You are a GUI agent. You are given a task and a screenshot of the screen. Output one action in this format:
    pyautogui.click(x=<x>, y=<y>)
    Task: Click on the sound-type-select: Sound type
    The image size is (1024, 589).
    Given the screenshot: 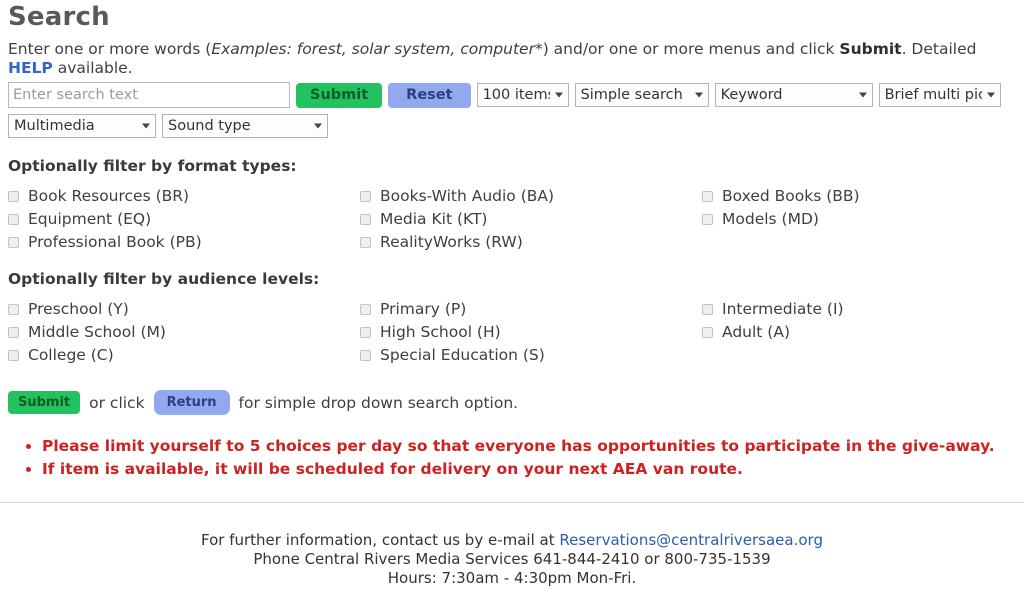 What is the action you would take?
    pyautogui.click(x=245, y=126)
    